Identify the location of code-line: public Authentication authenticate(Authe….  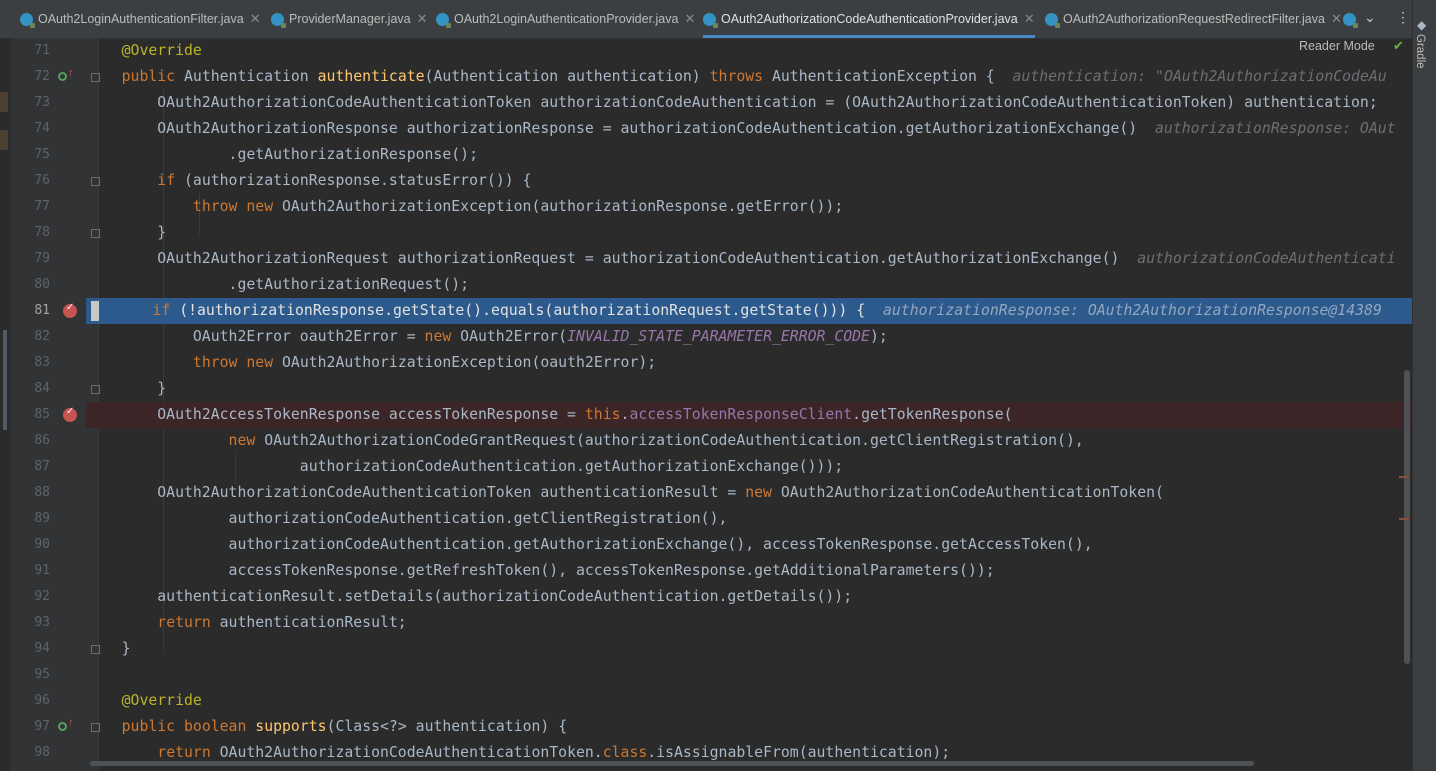
(749, 77).